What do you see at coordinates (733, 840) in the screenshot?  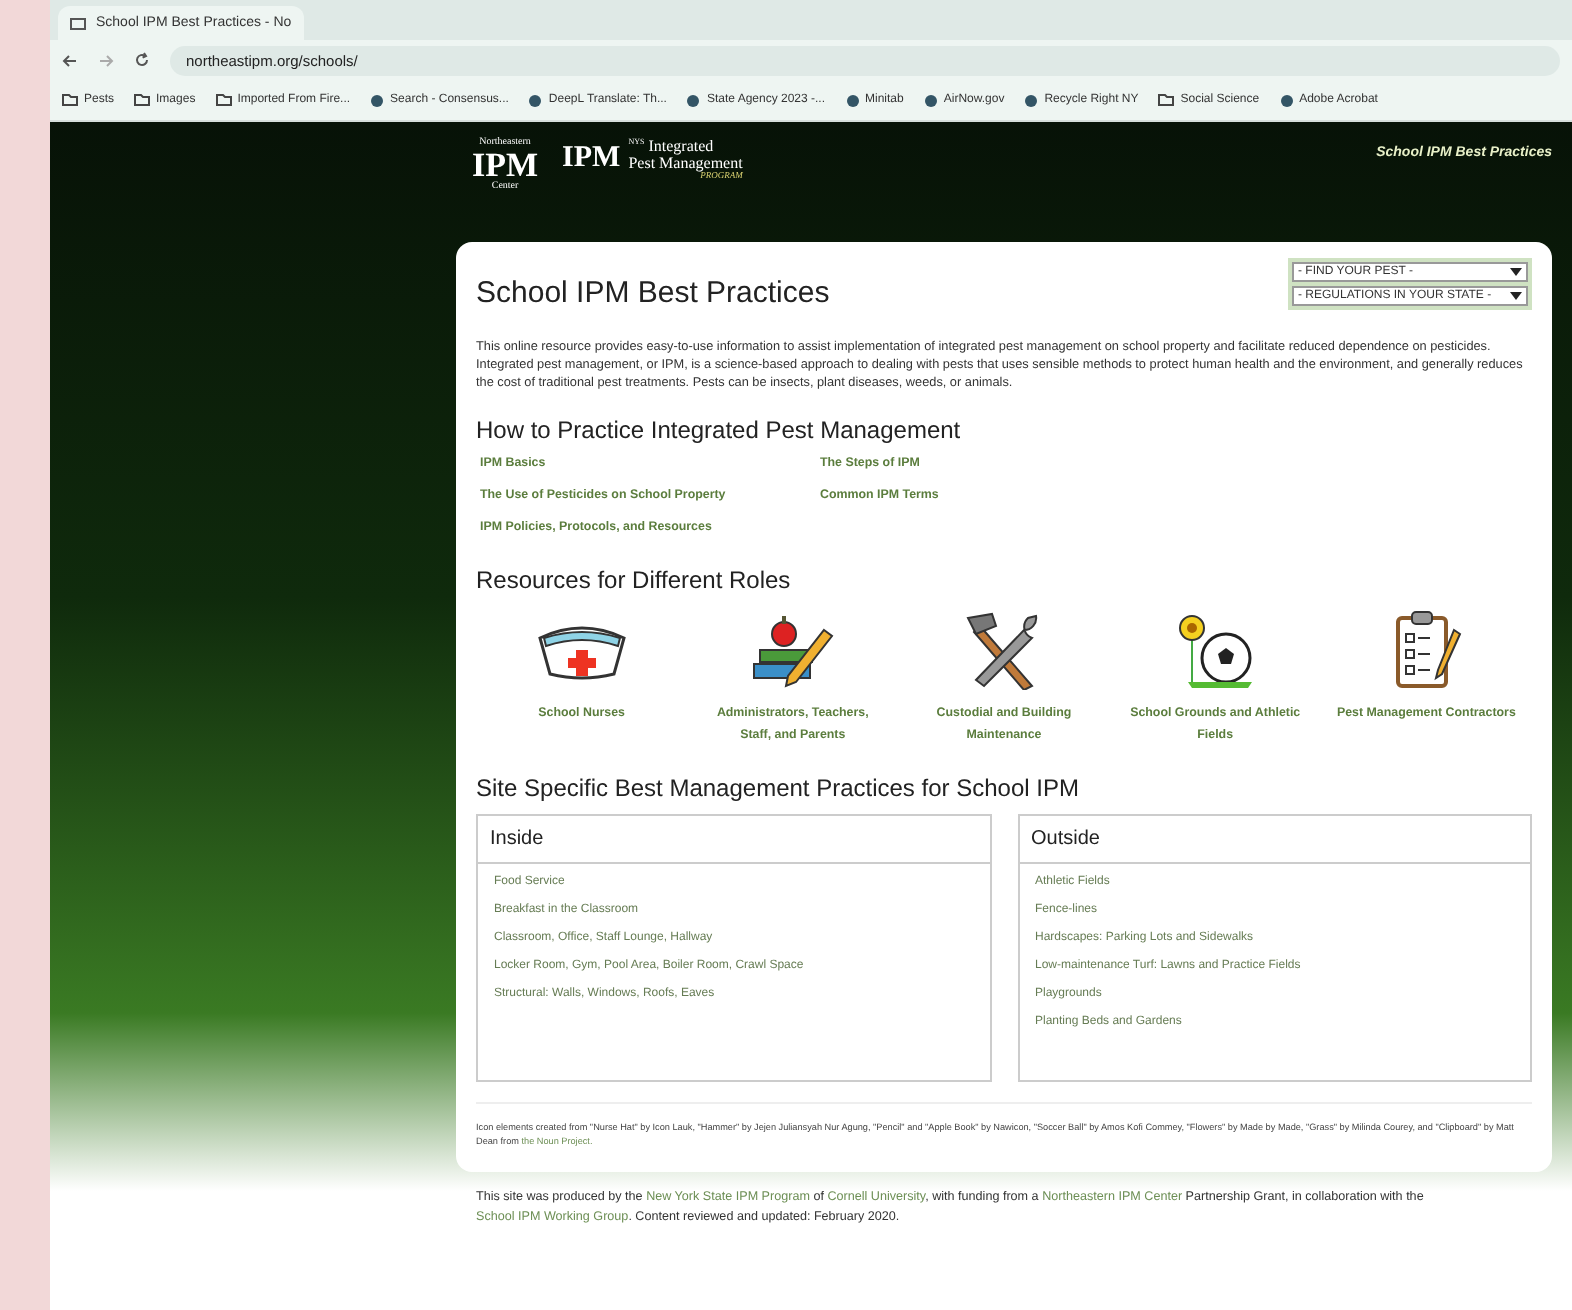 I see `panel-title: Inside` at bounding box center [733, 840].